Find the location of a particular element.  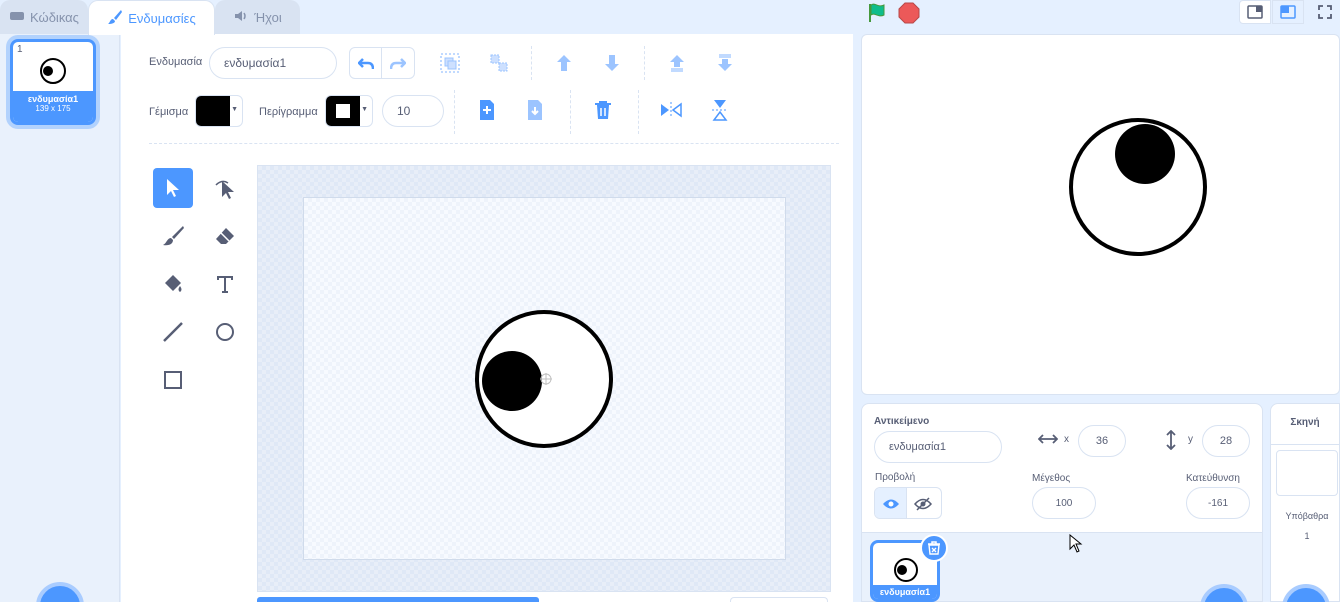

eraser-icon is located at coordinates (225, 236).